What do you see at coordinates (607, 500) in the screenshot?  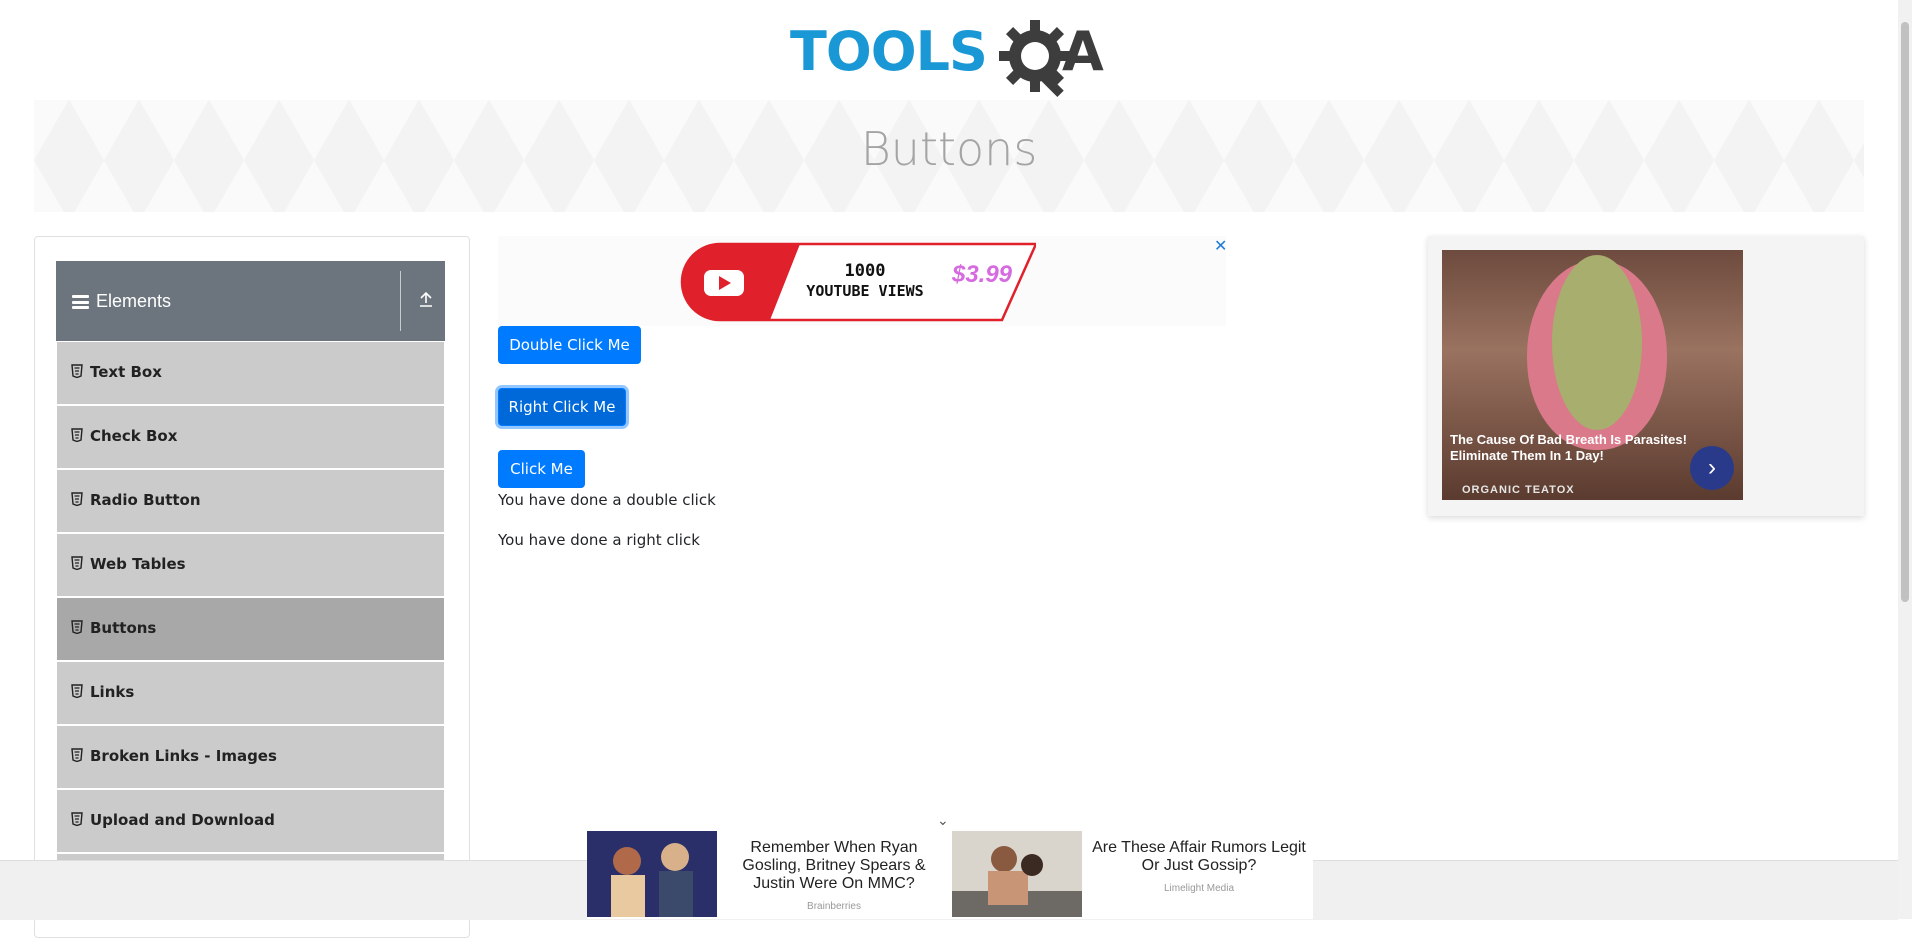 I see `double-click-message: You have done a double click` at bounding box center [607, 500].